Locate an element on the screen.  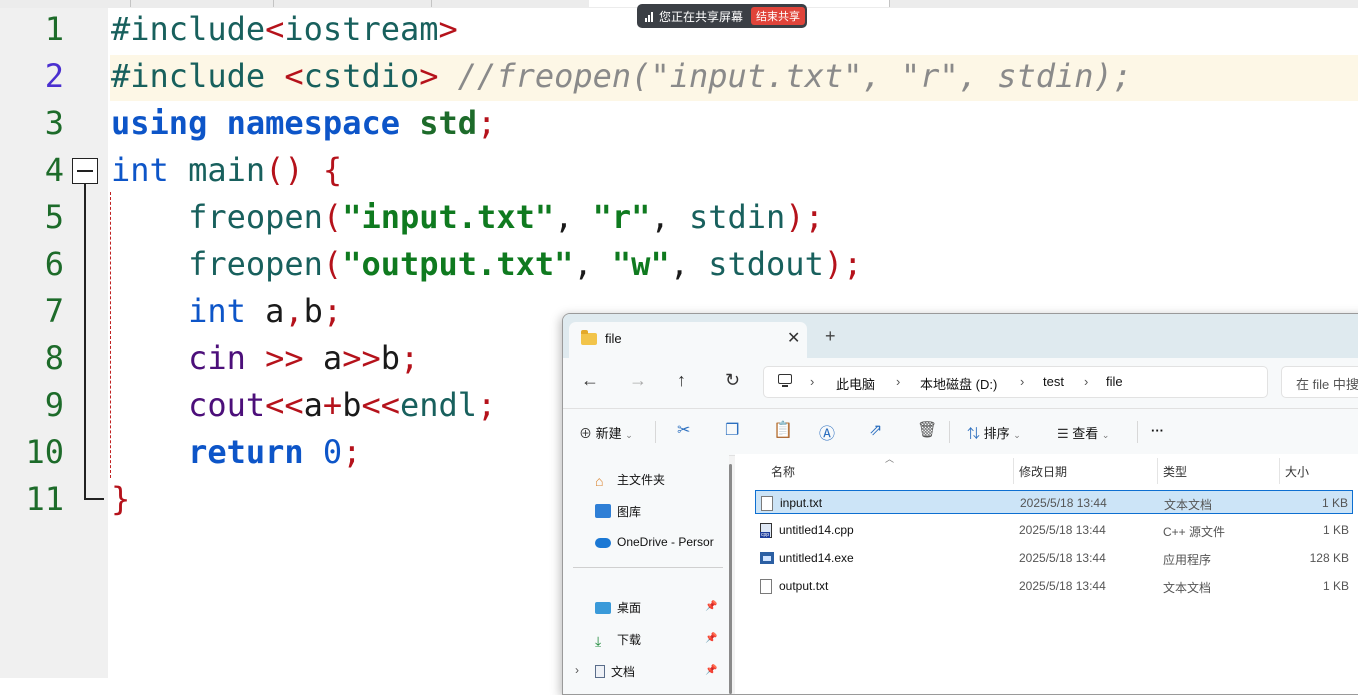
file-row: untitled14.cpp 2025/5/18 13:44 C++ 源文件 1 KB is located at coordinates (1054, 530).